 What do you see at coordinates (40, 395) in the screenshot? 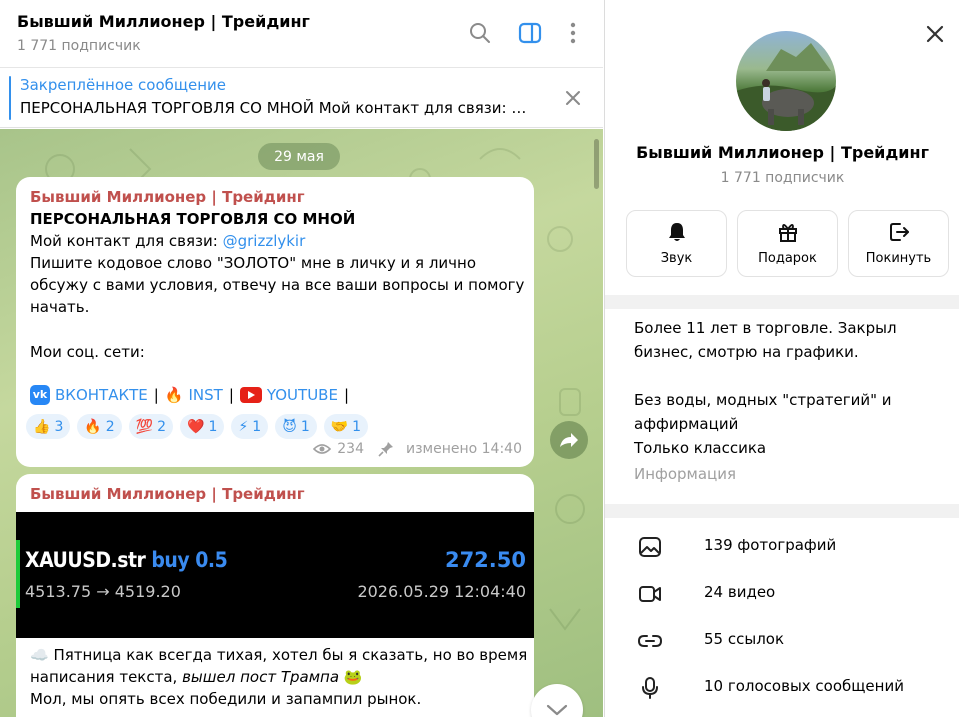
I see `vk-icon: vk` at bounding box center [40, 395].